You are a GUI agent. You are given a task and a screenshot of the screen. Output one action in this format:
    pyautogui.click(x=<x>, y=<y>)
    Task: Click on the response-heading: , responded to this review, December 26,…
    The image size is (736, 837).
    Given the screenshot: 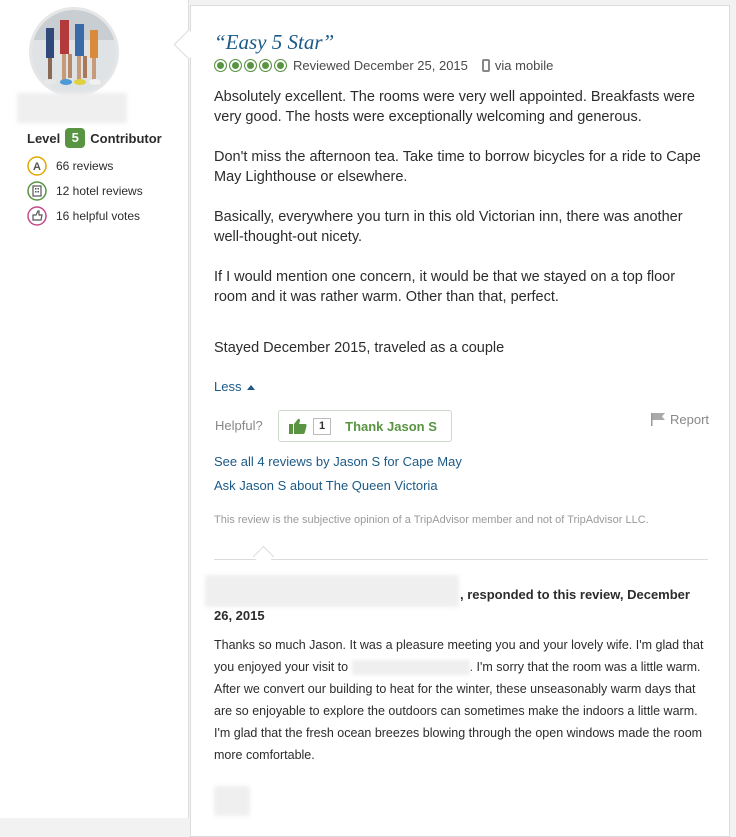 What is the action you would take?
    pyautogui.click(x=452, y=605)
    